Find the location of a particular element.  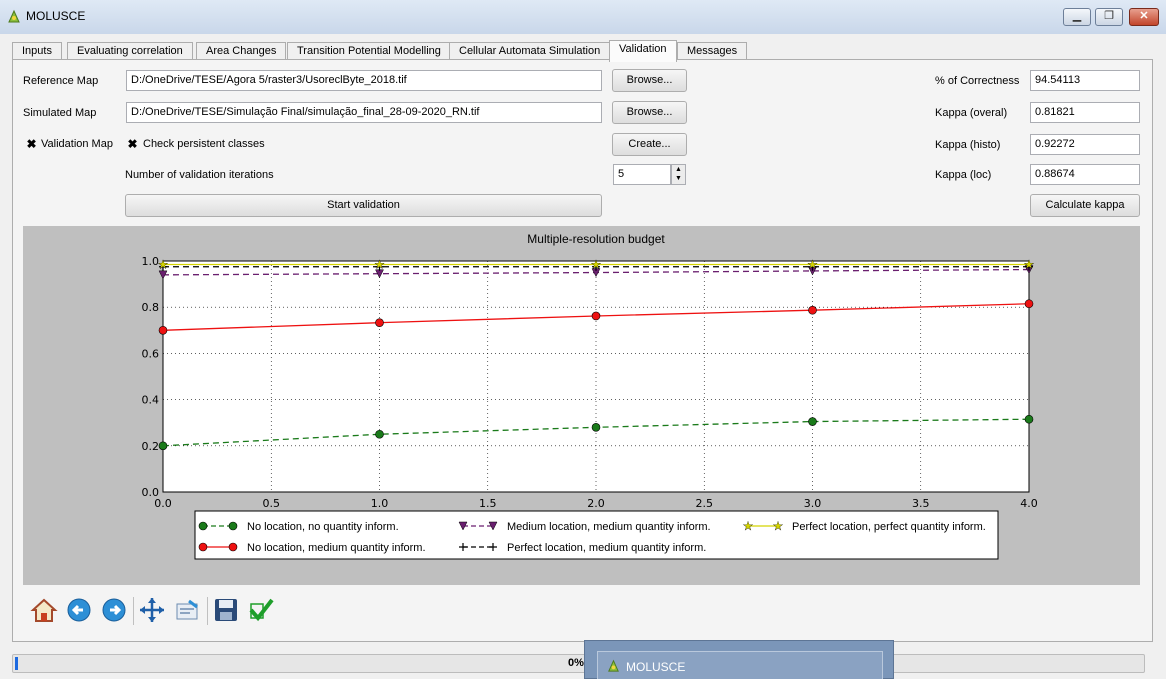

validation-map-label: Validation Map is located at coordinates (77, 144).